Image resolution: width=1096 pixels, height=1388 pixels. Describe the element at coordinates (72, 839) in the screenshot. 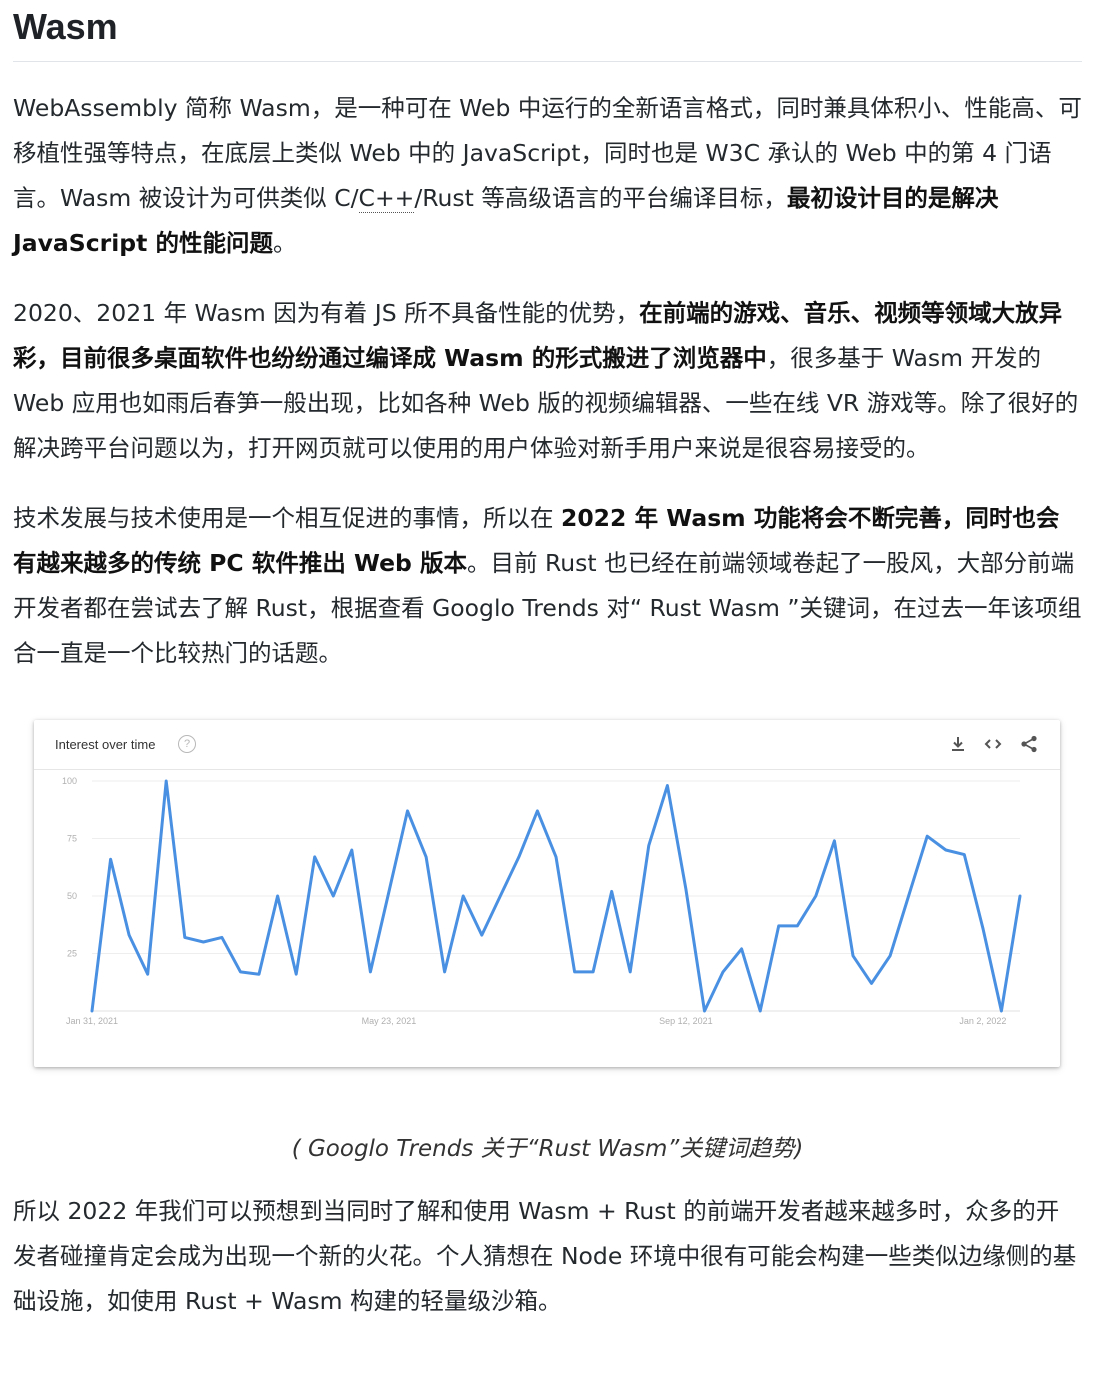

I see `y-tick-label: 75` at that location.